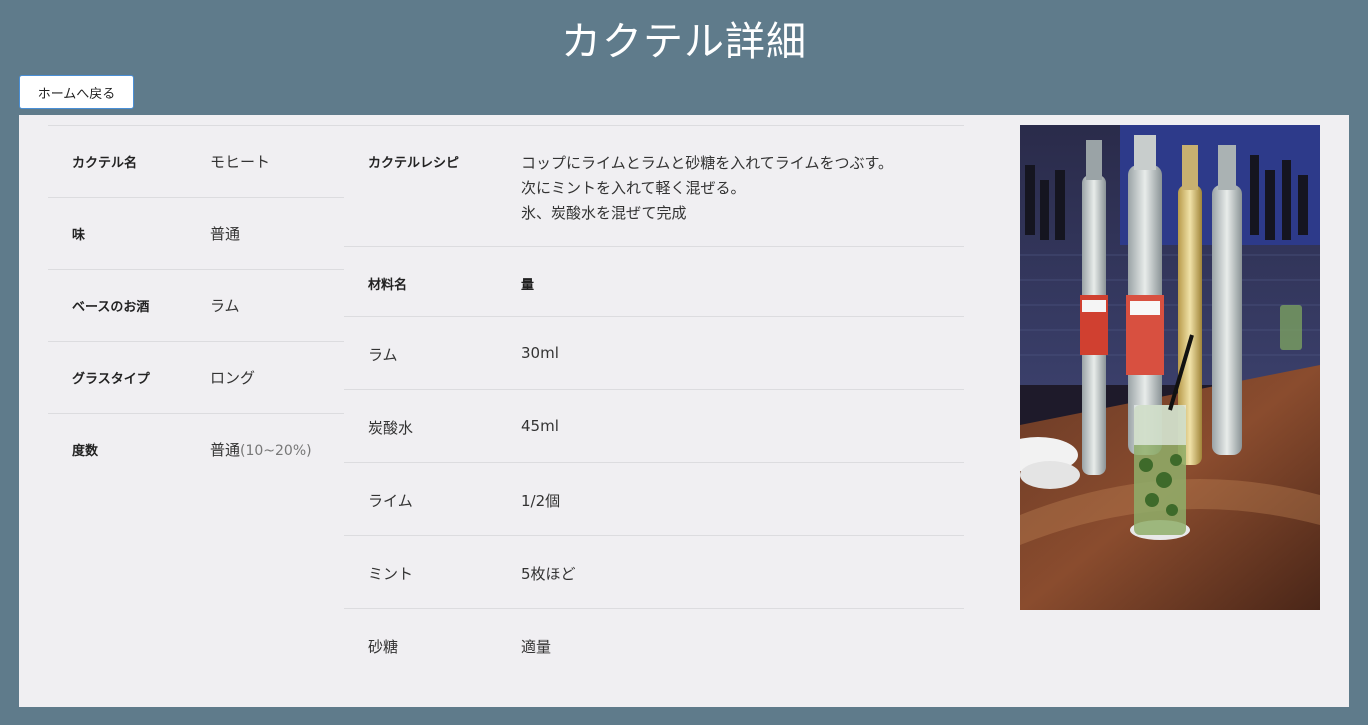 The height and width of the screenshot is (725, 1368). Describe the element at coordinates (240, 162) in the screenshot. I see `info-value: モヒート` at that location.